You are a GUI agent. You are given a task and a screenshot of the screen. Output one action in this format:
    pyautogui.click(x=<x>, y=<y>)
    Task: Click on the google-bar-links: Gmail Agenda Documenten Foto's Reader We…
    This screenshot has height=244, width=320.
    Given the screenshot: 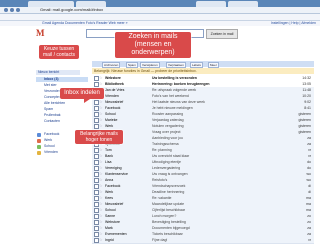 What is the action you would take?
    pyautogui.click(x=85, y=23)
    